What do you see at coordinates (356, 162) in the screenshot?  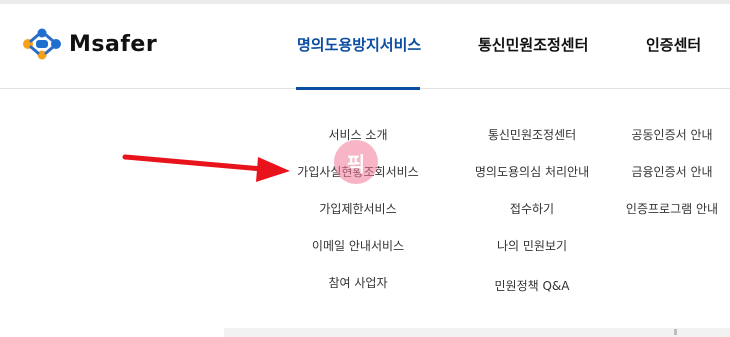 I see `watermark-badge: 픽` at bounding box center [356, 162].